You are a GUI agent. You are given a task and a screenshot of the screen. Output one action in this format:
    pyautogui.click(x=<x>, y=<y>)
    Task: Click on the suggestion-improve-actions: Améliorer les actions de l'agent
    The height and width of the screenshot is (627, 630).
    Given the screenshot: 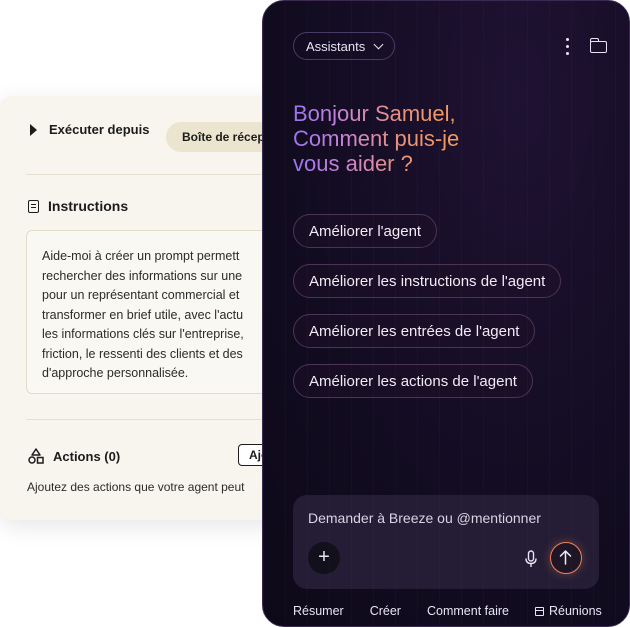 What is the action you would take?
    pyautogui.click(x=413, y=381)
    